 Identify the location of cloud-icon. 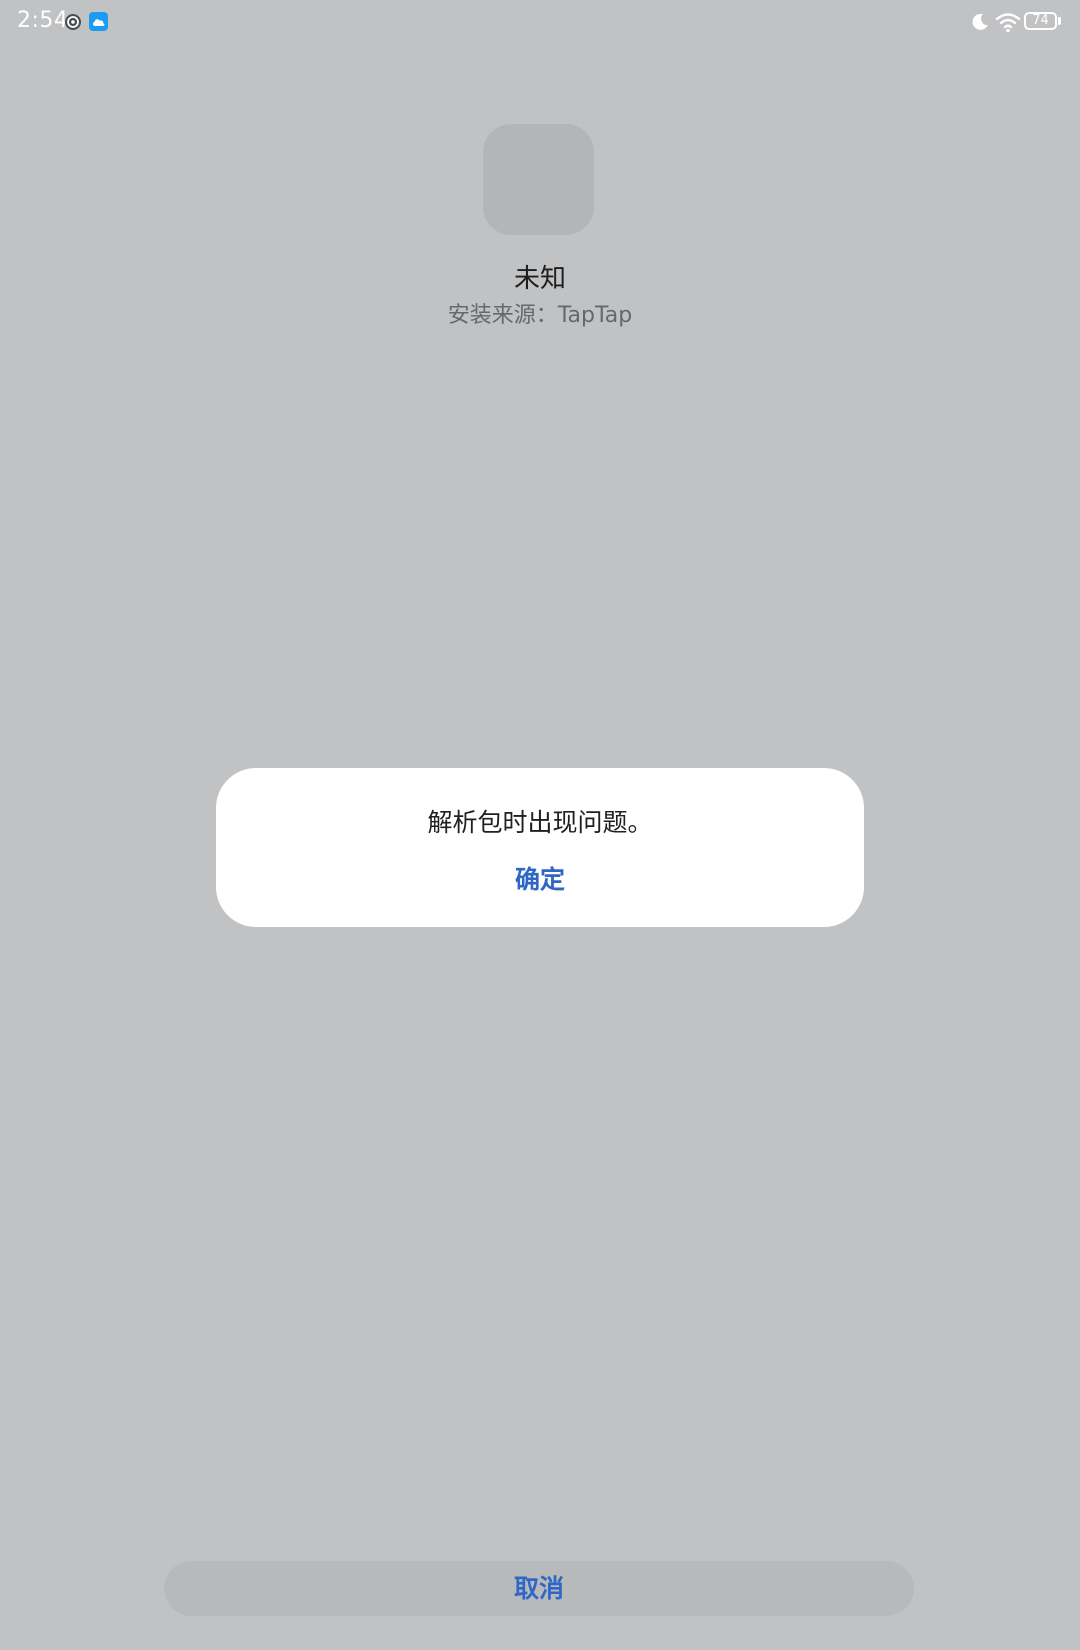
(98, 21).